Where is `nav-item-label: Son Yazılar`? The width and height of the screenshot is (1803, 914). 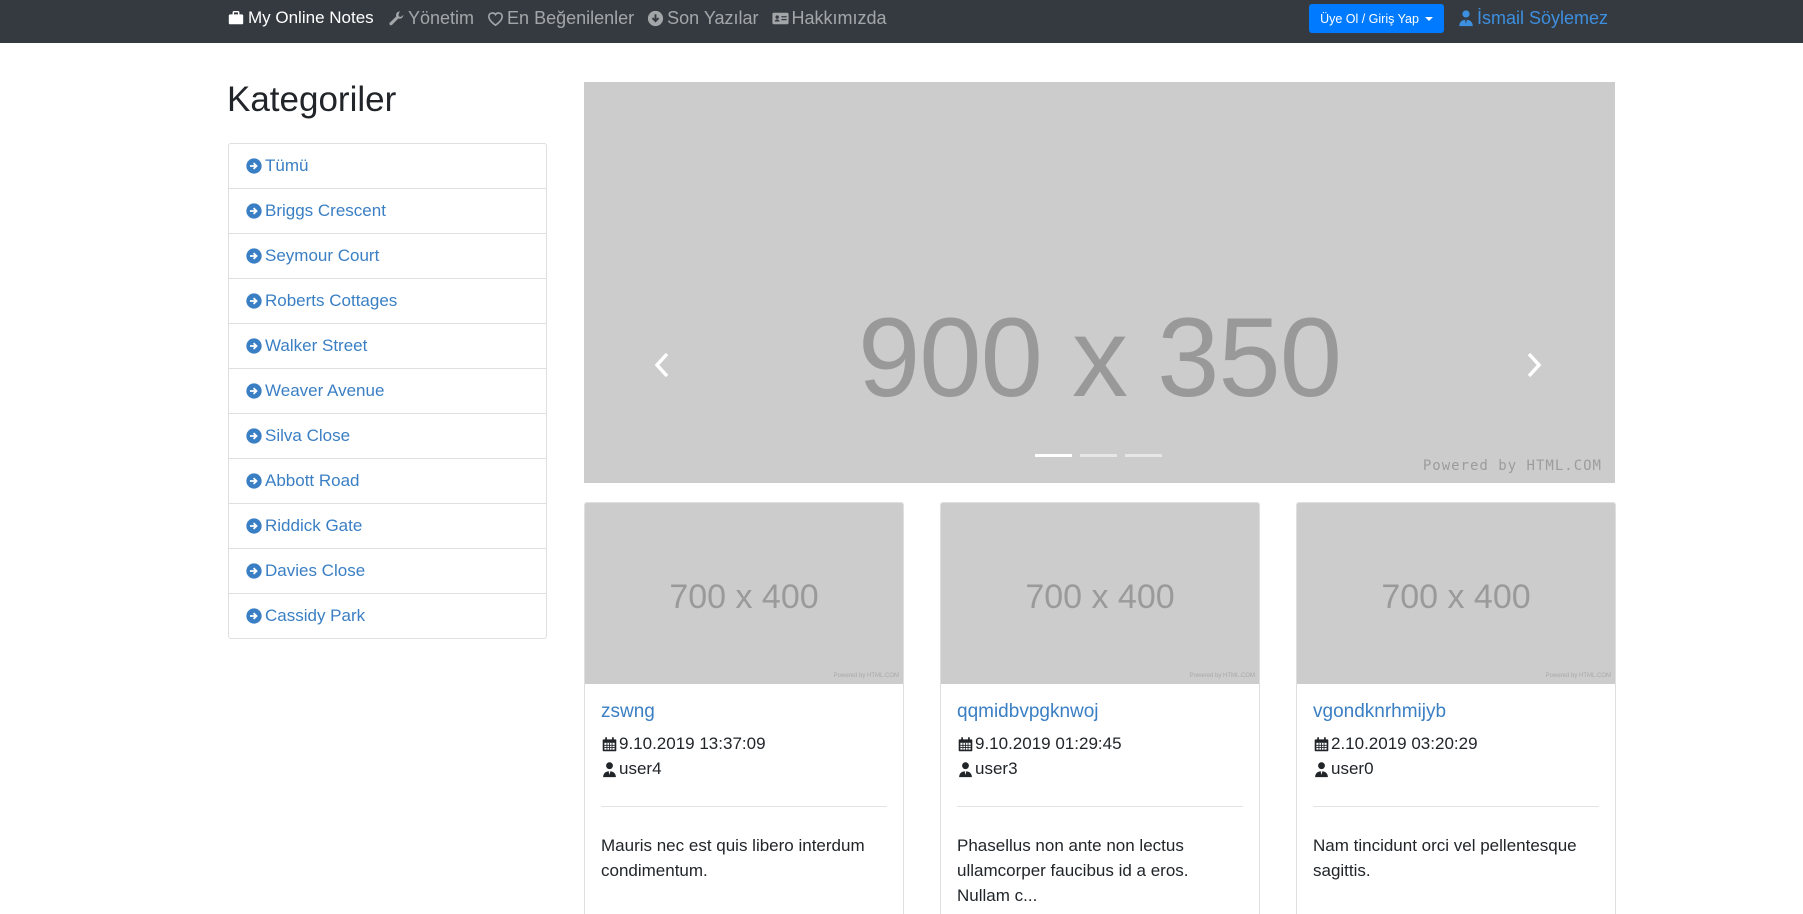 nav-item-label: Son Yazılar is located at coordinates (713, 17).